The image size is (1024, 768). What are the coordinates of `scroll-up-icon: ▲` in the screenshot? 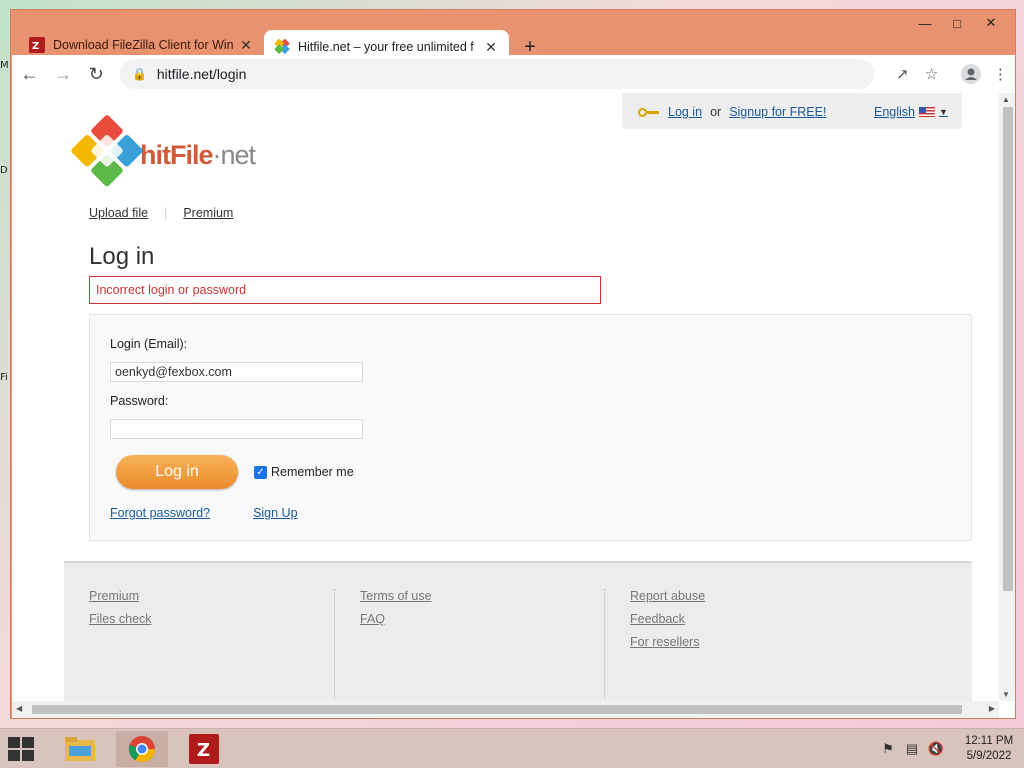 It's located at (1006, 99).